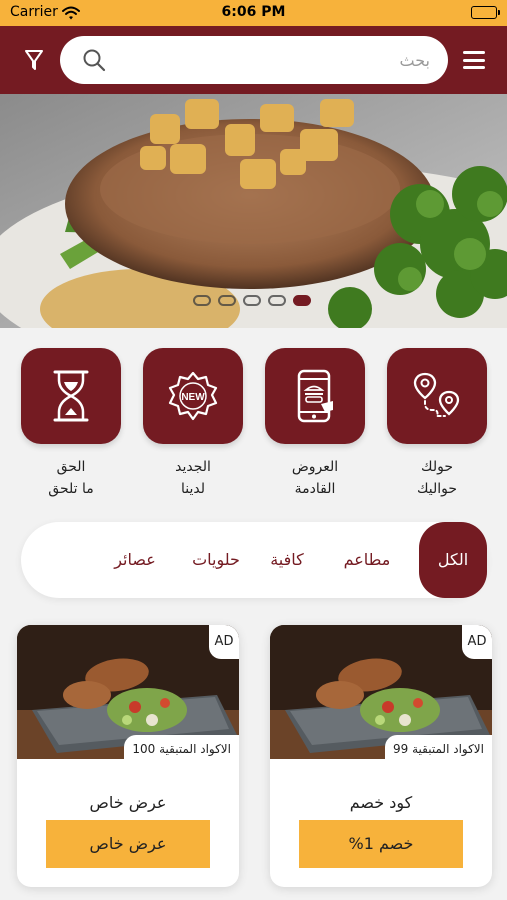 Image resolution: width=507 pixels, height=900 pixels. I want to click on search-bar, so click(254, 60).